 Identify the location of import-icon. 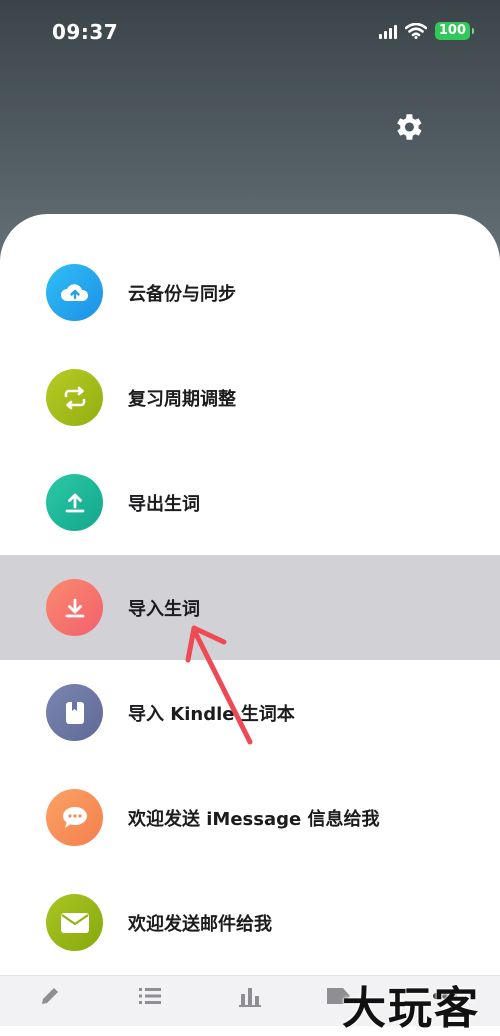
(74, 607).